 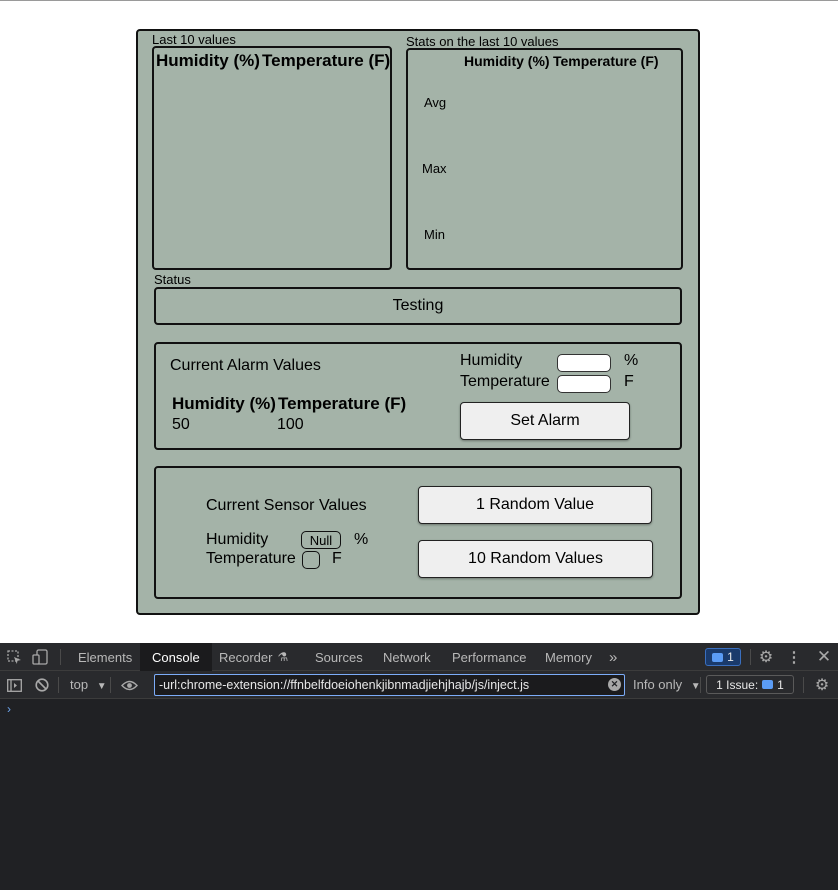 I want to click on last-values-title: Last 10 values, so click(x=194, y=39).